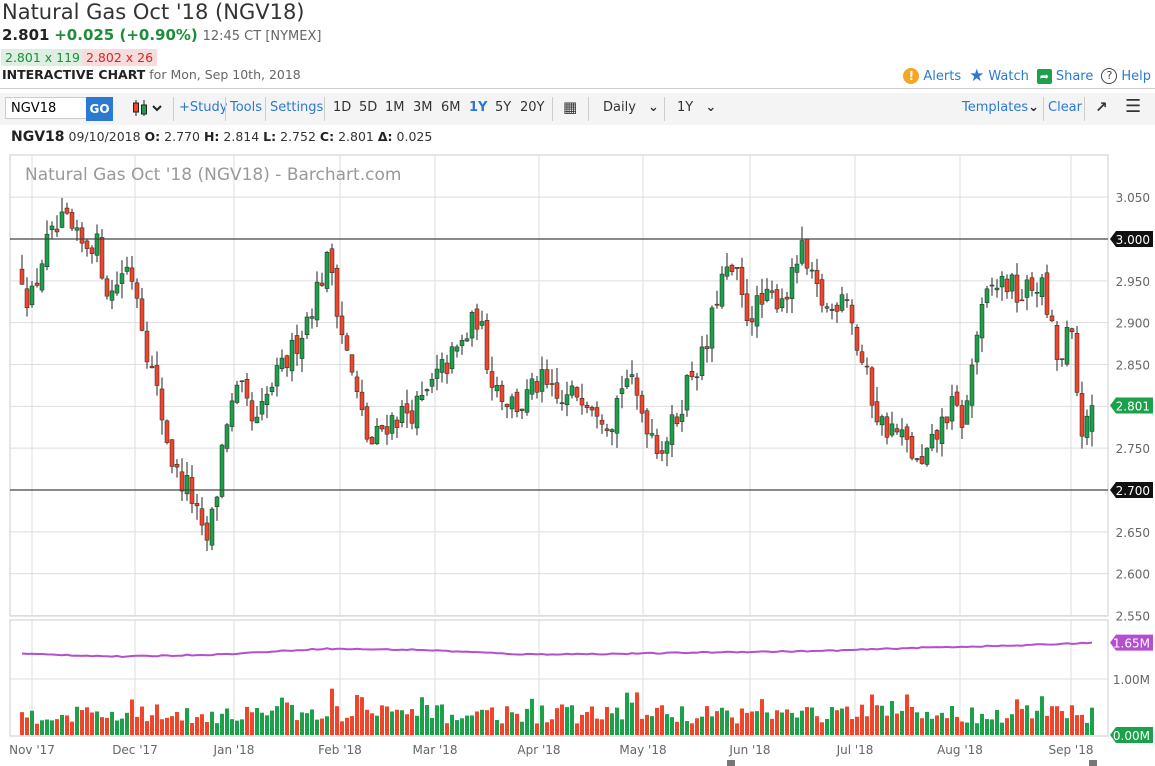 This screenshot has width=1155, height=766. What do you see at coordinates (434, 750) in the screenshot?
I see `x-tick-label: Mar '18` at bounding box center [434, 750].